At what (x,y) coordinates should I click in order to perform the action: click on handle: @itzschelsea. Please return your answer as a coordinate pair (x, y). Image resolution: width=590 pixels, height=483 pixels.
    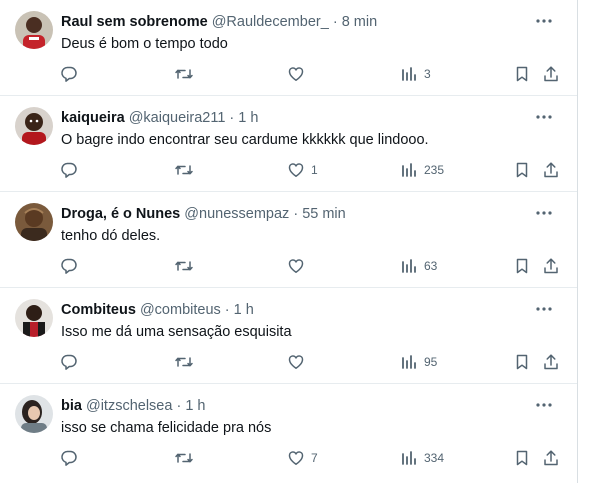
    Looking at the image, I should click on (129, 406).